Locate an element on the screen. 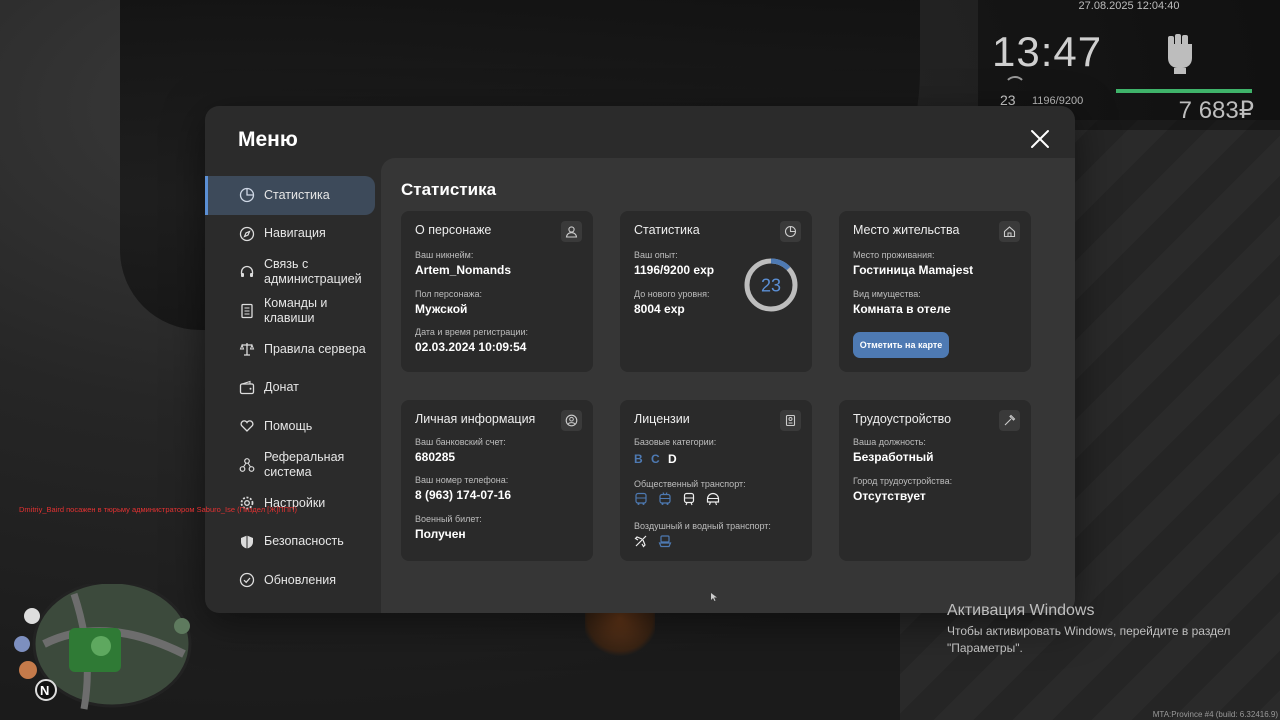 The image size is (1280, 720). wallet-icon is located at coordinates (247, 387).